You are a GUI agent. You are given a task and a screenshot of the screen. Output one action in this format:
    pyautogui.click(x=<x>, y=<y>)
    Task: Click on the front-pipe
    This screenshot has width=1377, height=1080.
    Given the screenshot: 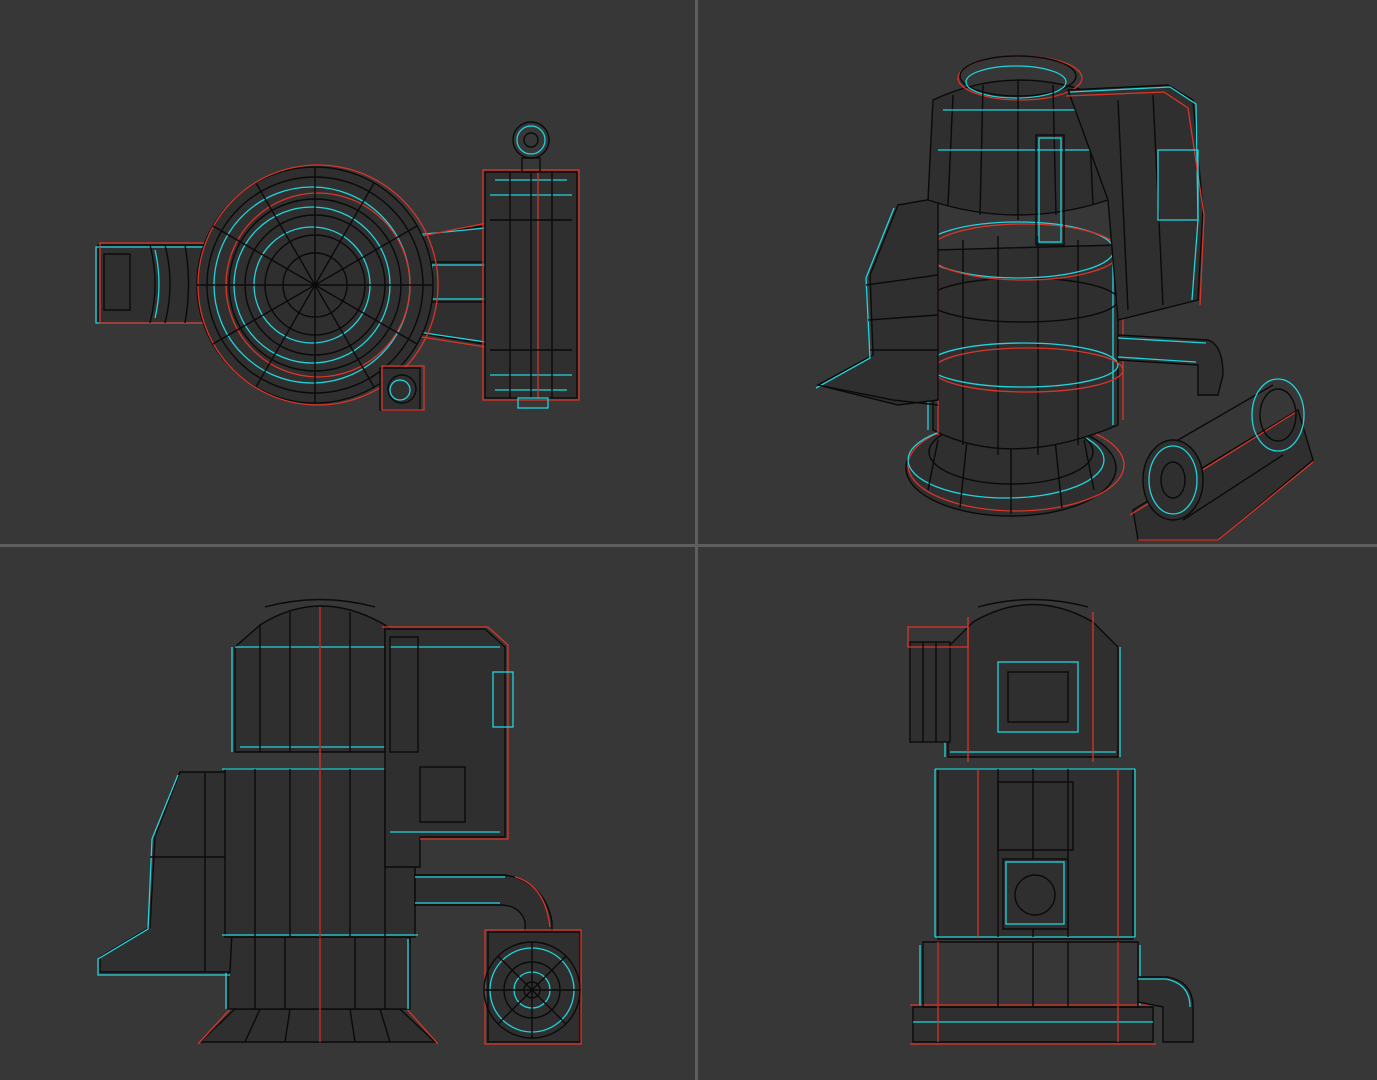 What is the action you would take?
    pyautogui.click(x=483, y=906)
    